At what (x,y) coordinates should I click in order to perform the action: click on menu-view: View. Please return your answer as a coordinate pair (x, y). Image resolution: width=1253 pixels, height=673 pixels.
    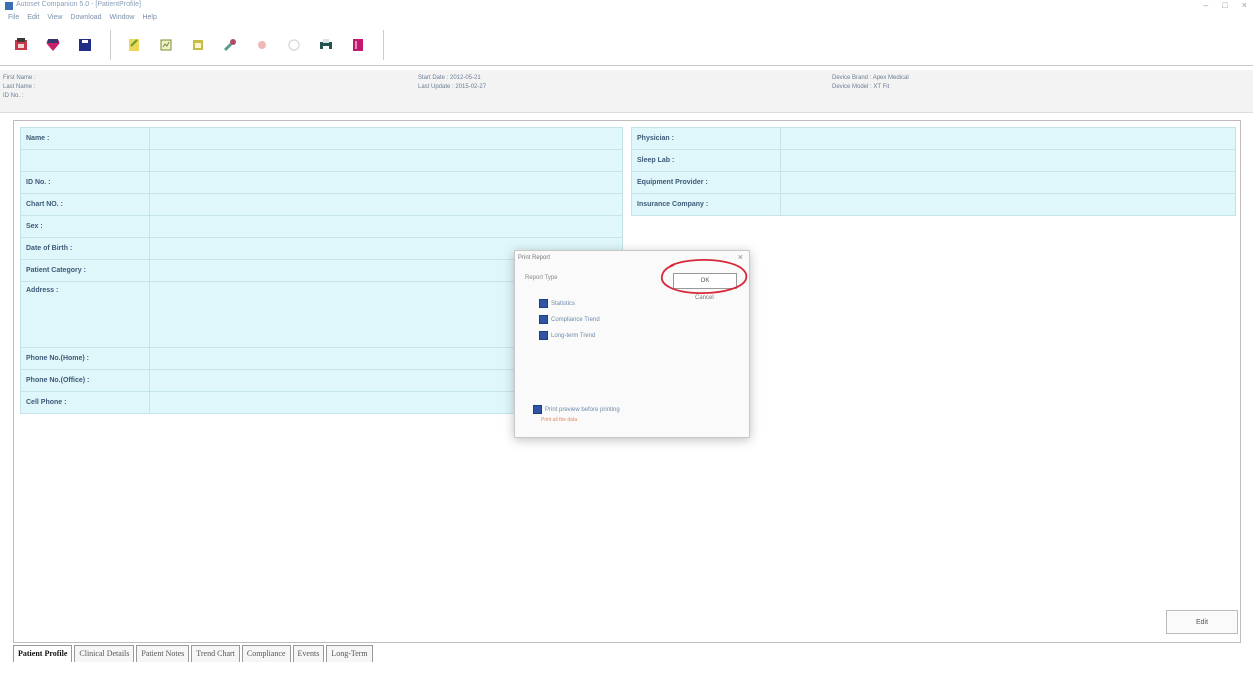
    Looking at the image, I should click on (54, 18).